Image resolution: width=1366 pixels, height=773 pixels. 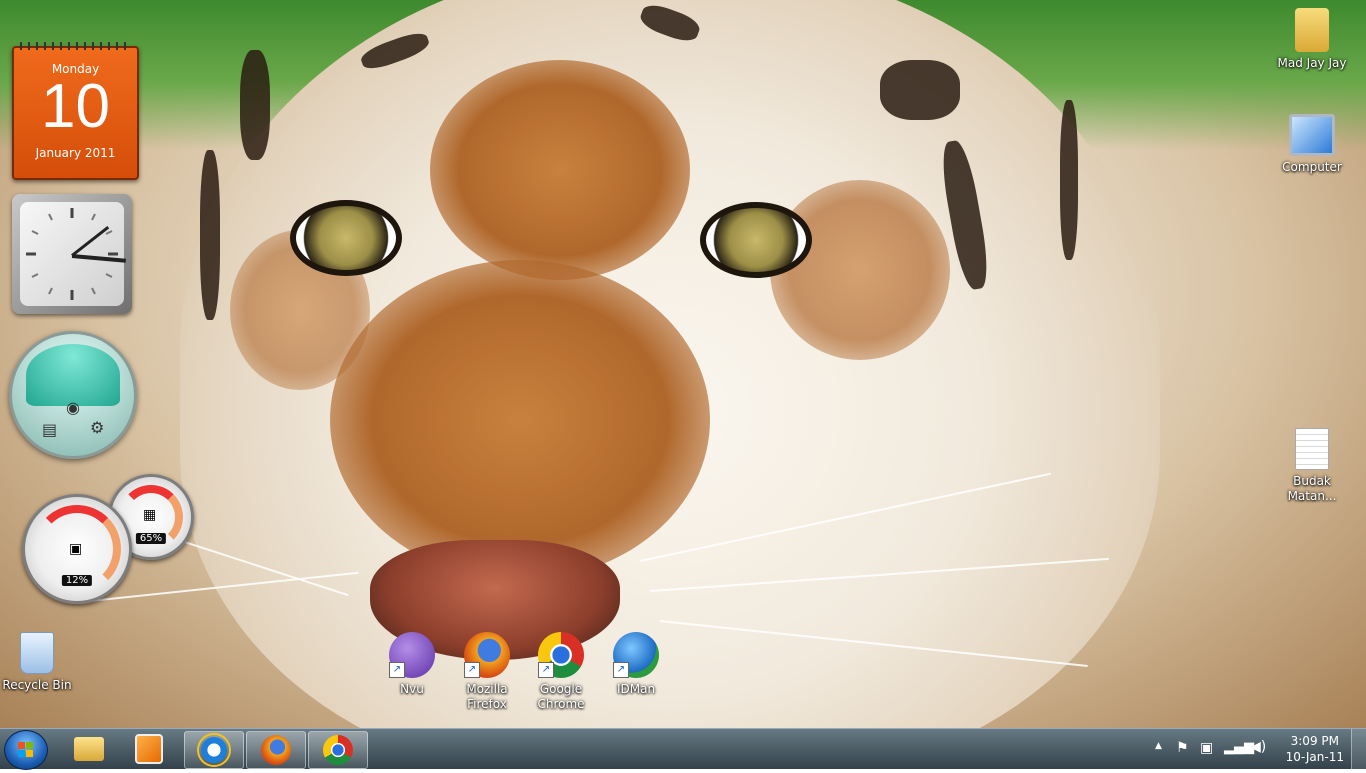 I want to click on volume-icon: ◀), so click(x=1258, y=747).